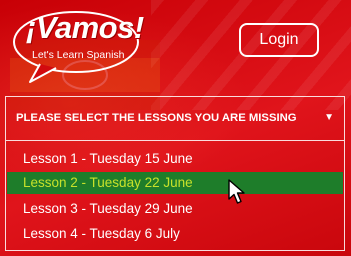  Describe the element at coordinates (77, 46) in the screenshot. I see `brand-logo: ¡Vamos! Let's Learn Spanish` at that location.